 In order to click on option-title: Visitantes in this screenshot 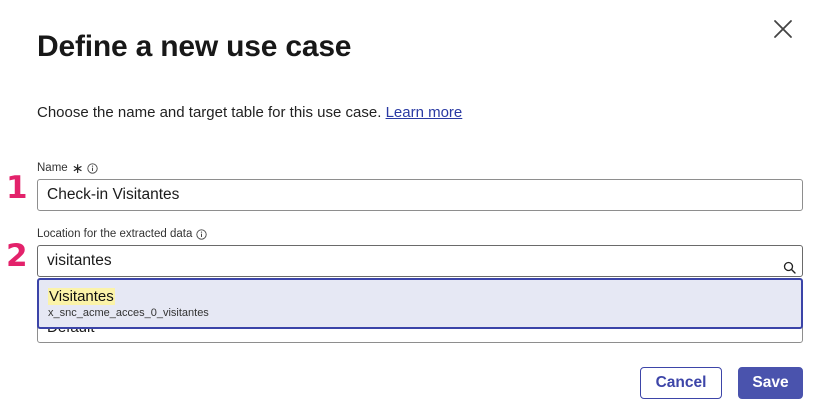, I will do `click(420, 296)`.